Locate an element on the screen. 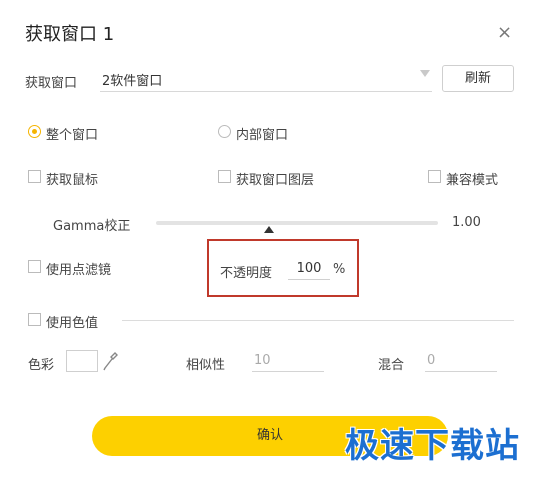 The width and height of the screenshot is (540, 480). radio-inner-window-label: 内部窗口 is located at coordinates (262, 135).